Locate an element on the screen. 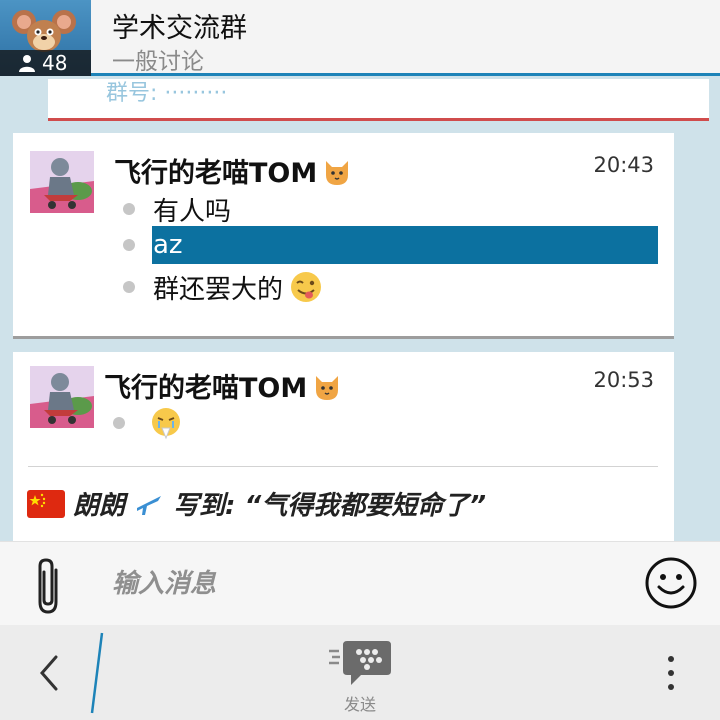 The width and height of the screenshot is (720, 720). bbm-chat-icon is located at coordinates (360, 663).